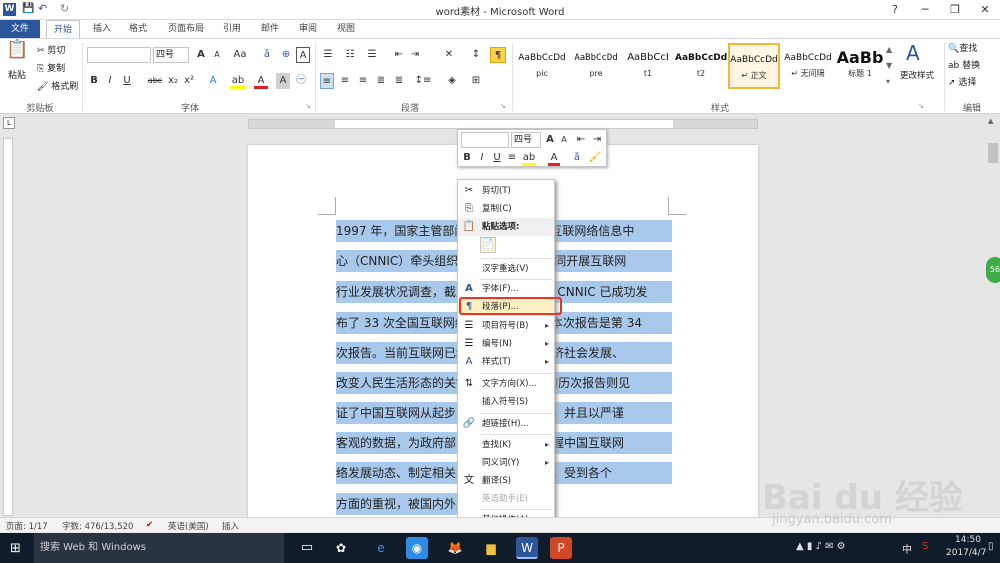 The image size is (1000, 563). Describe the element at coordinates (506, 326) in the screenshot. I see `menu-item-bullets: ☰ 项目符号(B) ▸` at that location.